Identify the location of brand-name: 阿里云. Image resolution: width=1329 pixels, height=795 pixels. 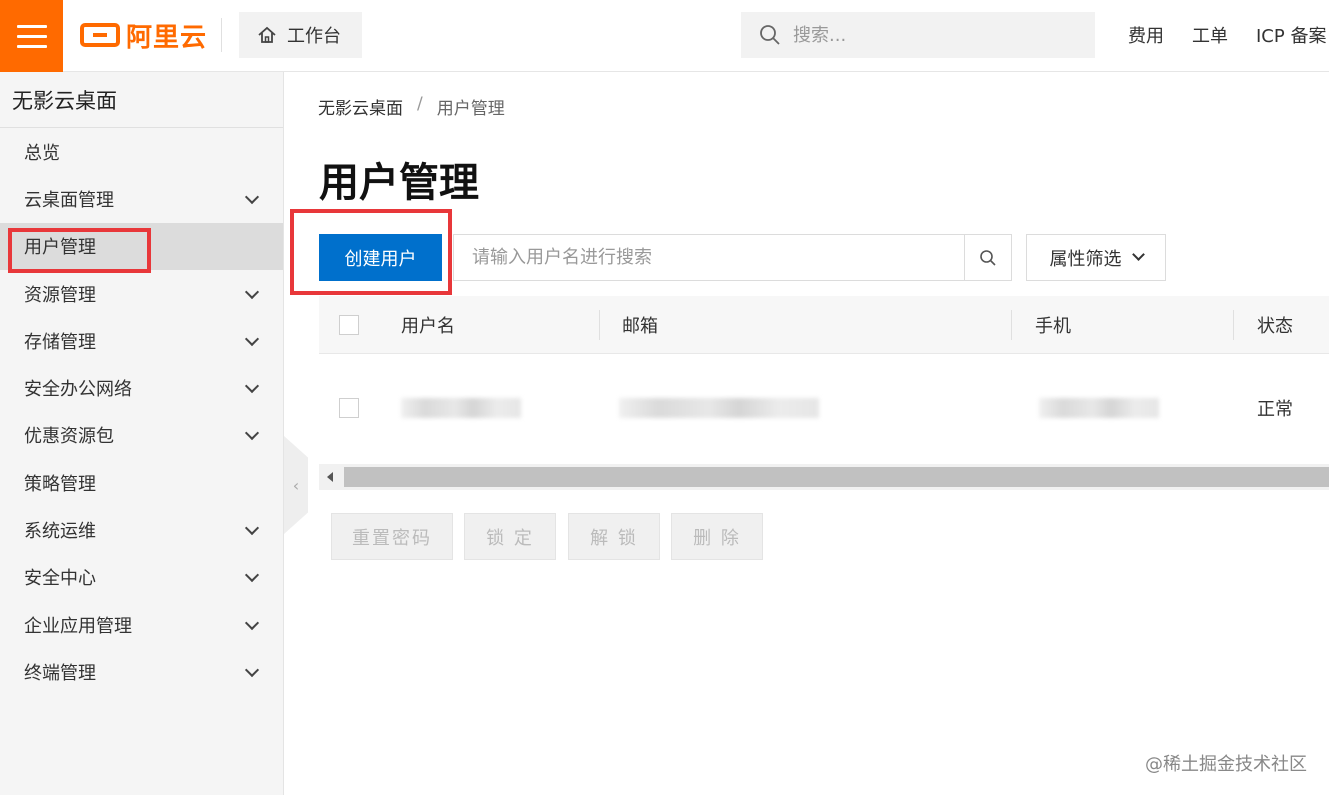
(167, 37).